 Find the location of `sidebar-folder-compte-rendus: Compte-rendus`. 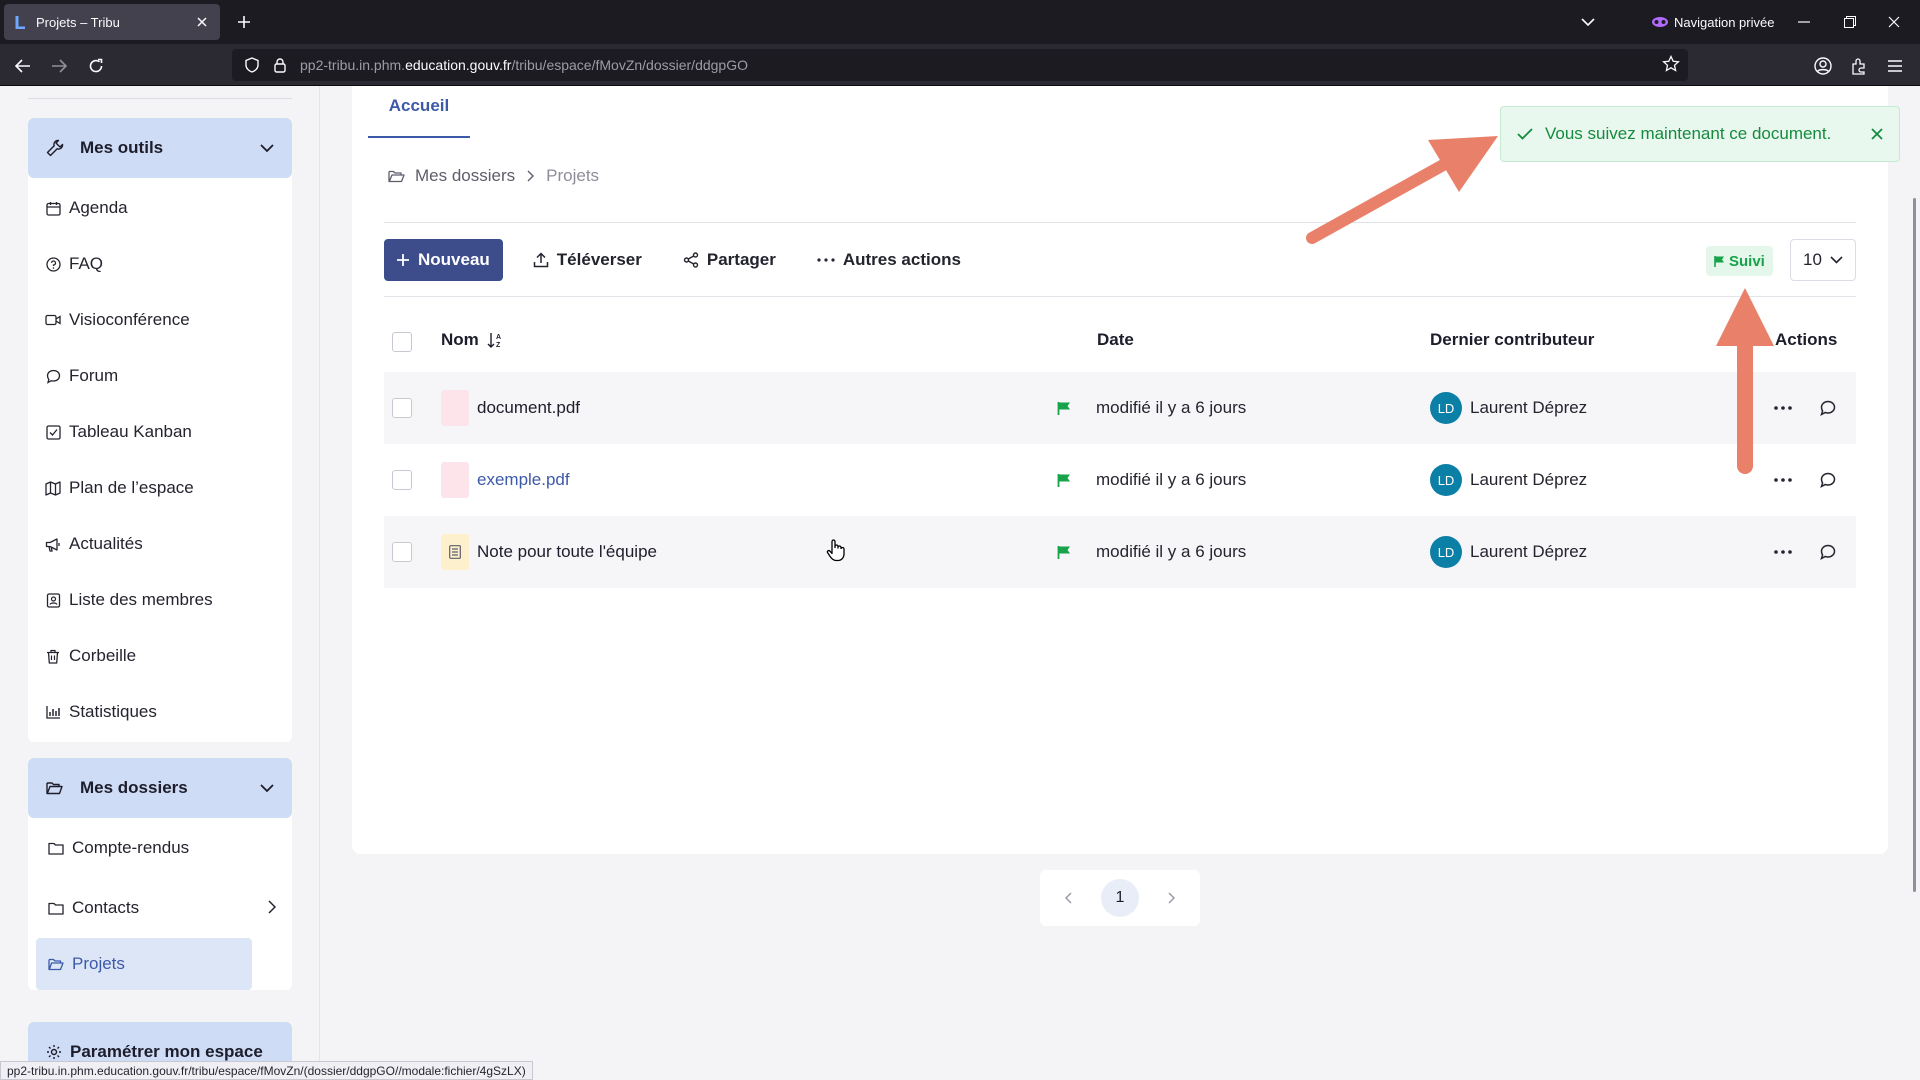

sidebar-folder-compte-rendus: Compte-rendus is located at coordinates (160, 848).